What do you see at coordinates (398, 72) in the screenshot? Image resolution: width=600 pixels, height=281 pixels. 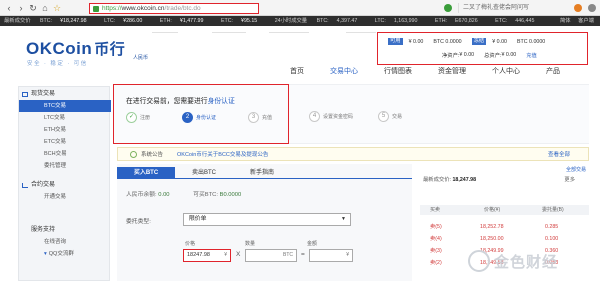 I see `nav-charts: 行情图表` at bounding box center [398, 72].